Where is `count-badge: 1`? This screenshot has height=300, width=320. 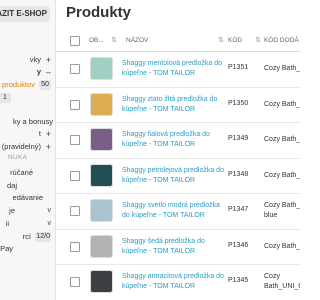 count-badge: 1 is located at coordinates (5, 98).